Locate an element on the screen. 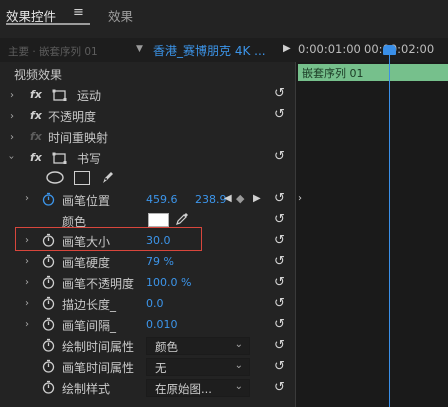 The width and height of the screenshot is (448, 407). effect-write-label: 书写 is located at coordinates (89, 159).